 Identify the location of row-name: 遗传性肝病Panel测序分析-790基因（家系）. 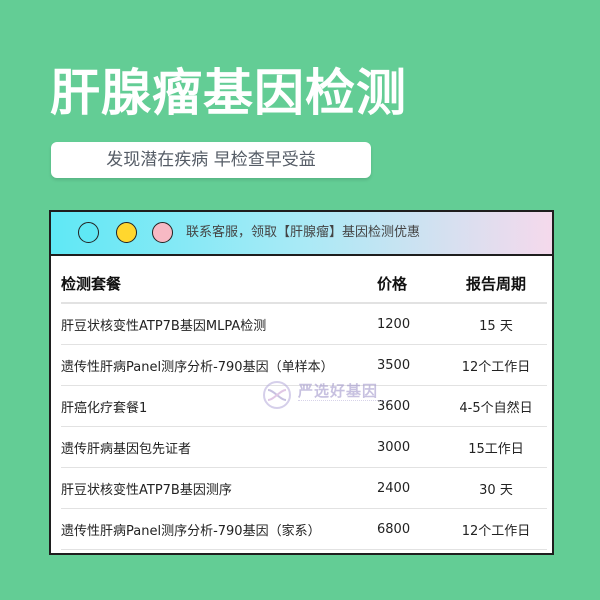
(191, 531).